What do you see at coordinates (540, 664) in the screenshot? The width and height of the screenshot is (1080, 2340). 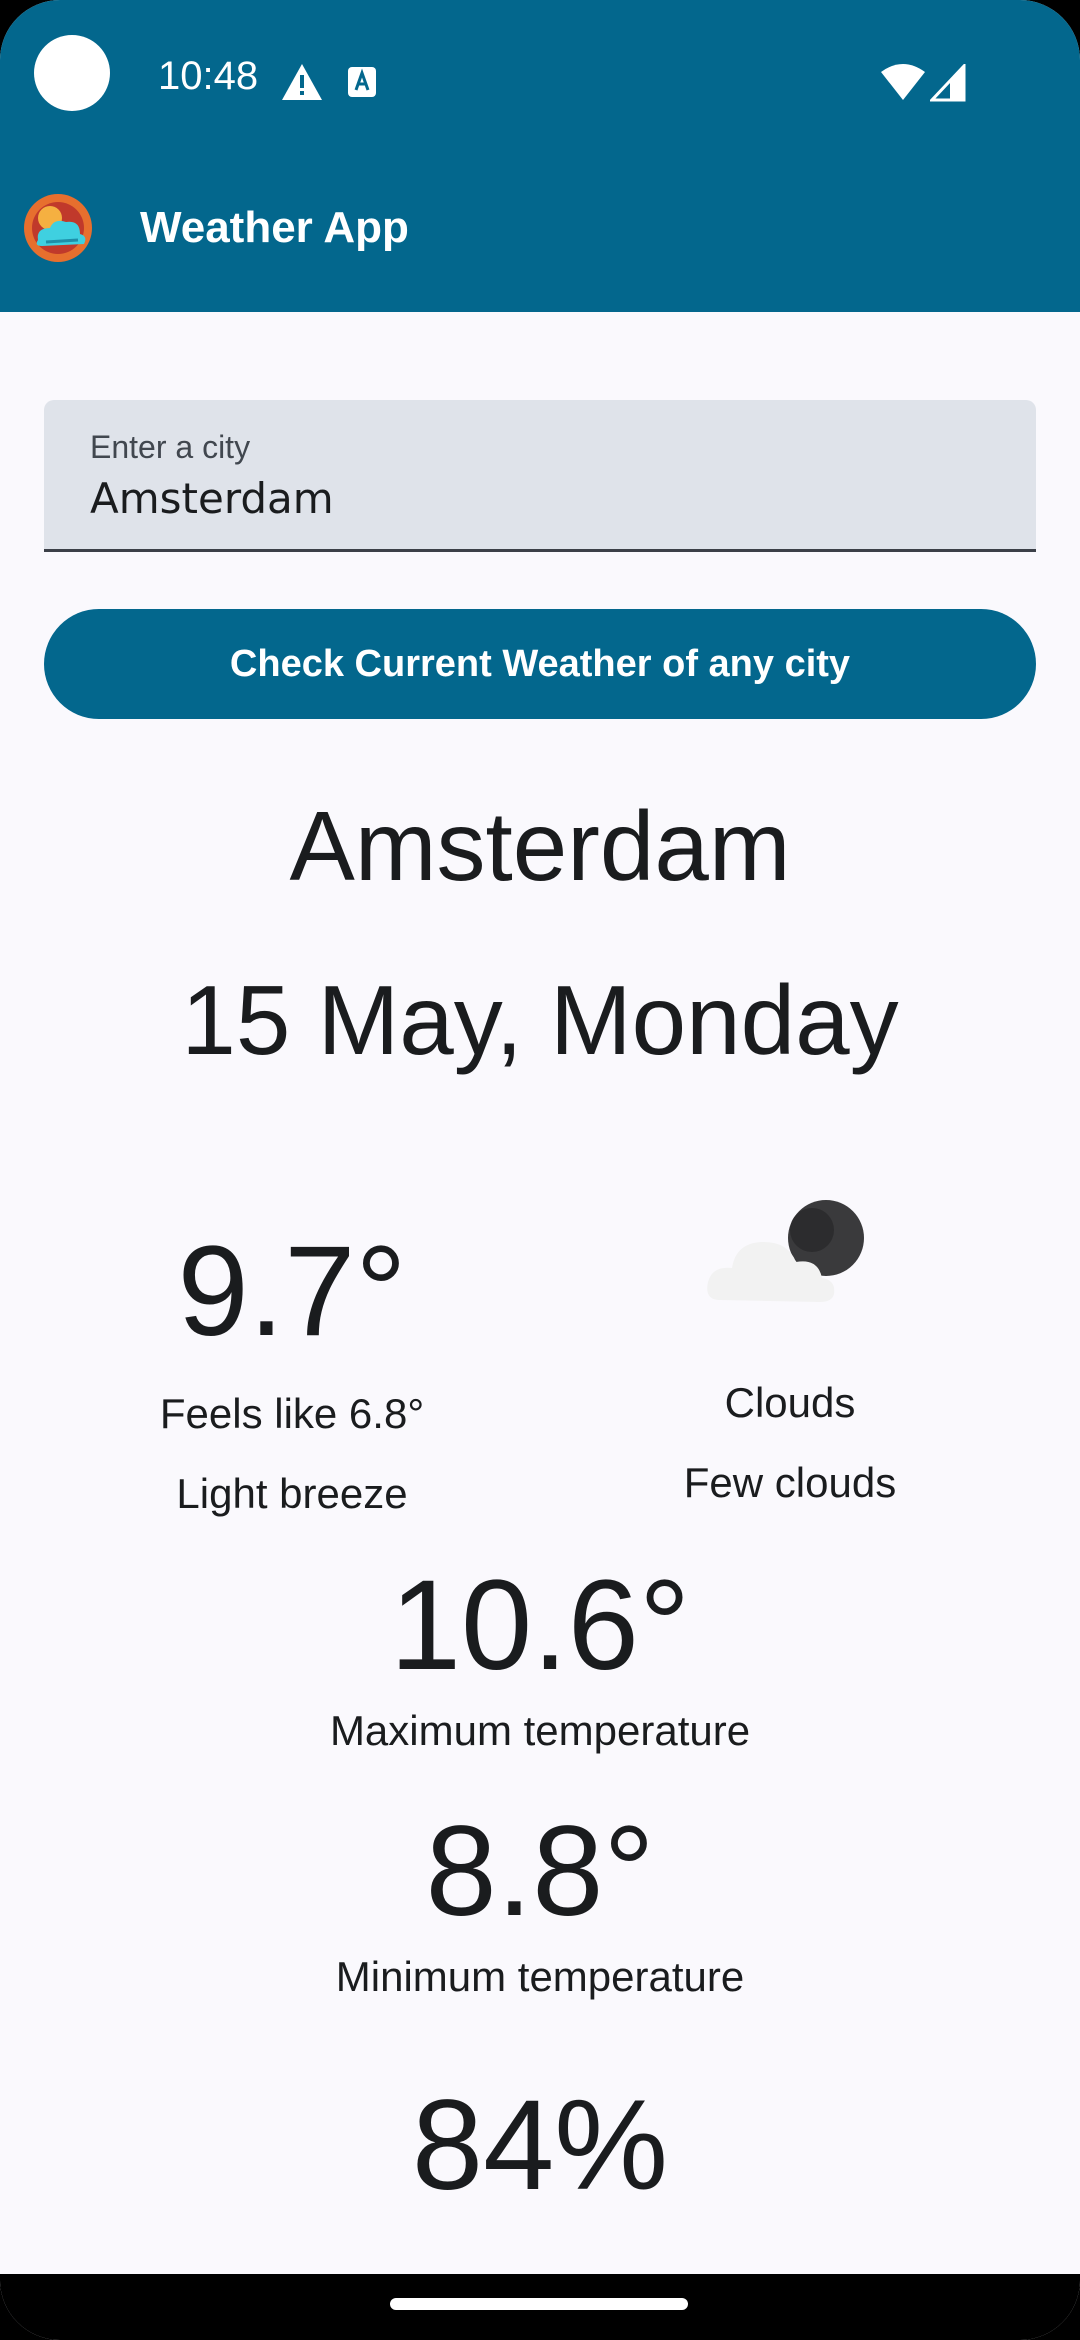 I see `check-weather-button: Check Current Weather of any city` at bounding box center [540, 664].